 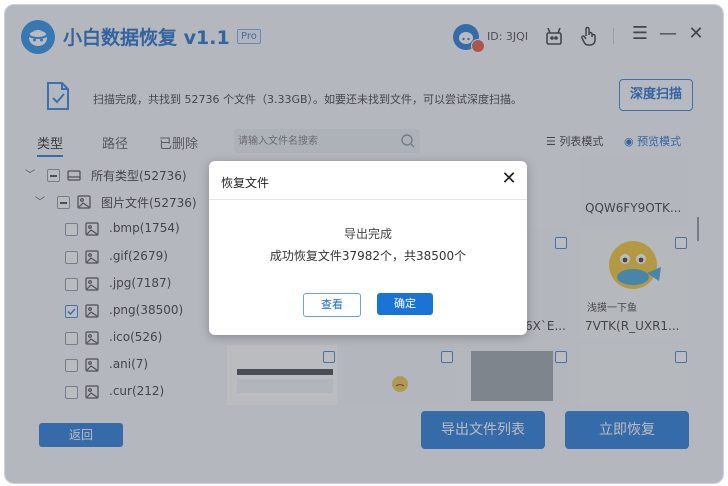 I want to click on view-button: 查看, so click(x=332, y=305).